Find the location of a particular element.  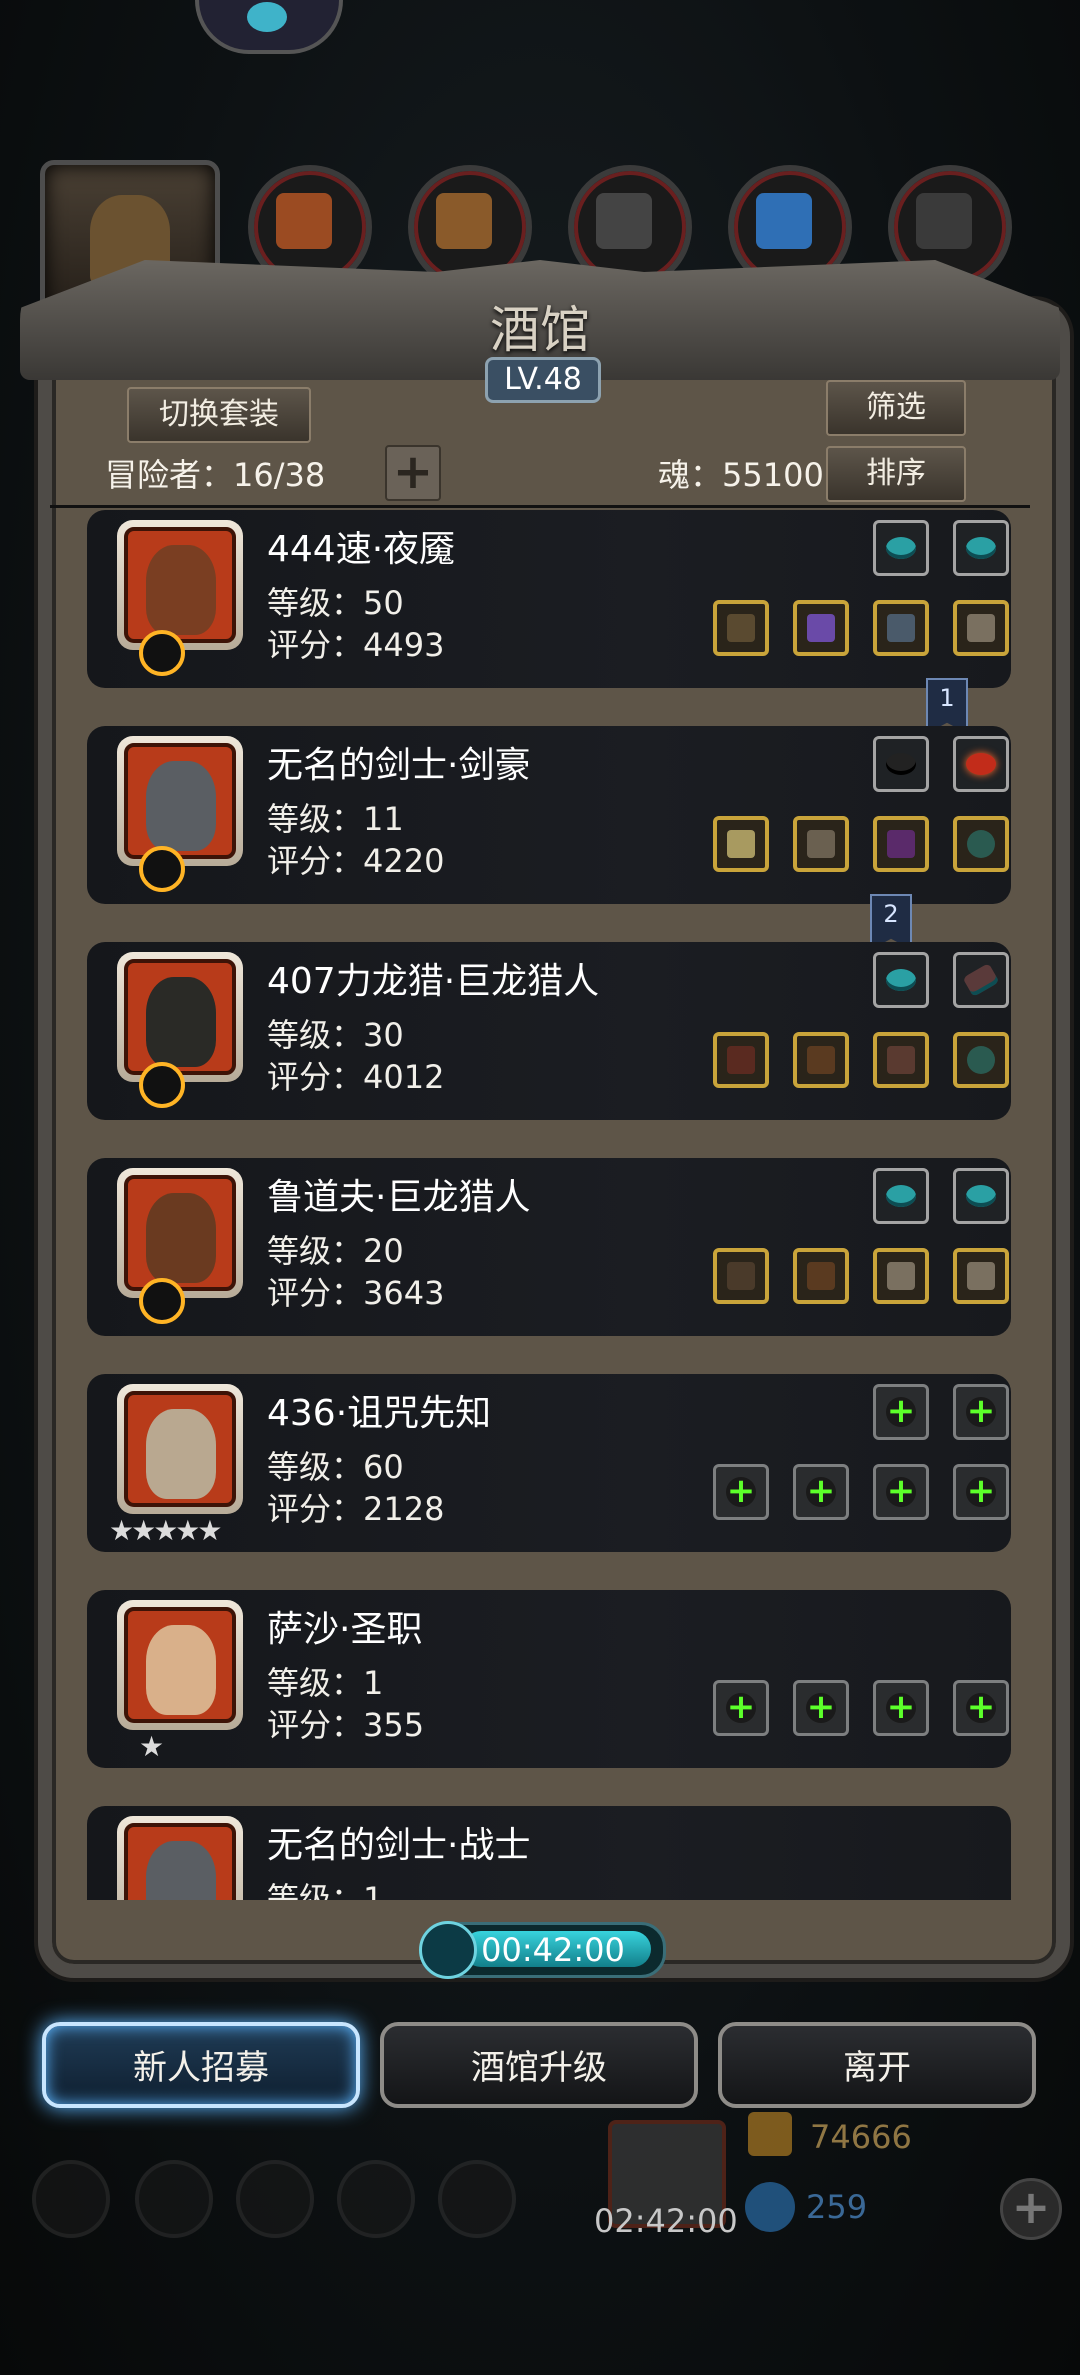

timer-text: 00:42:00 is located at coordinates (553, 1950).